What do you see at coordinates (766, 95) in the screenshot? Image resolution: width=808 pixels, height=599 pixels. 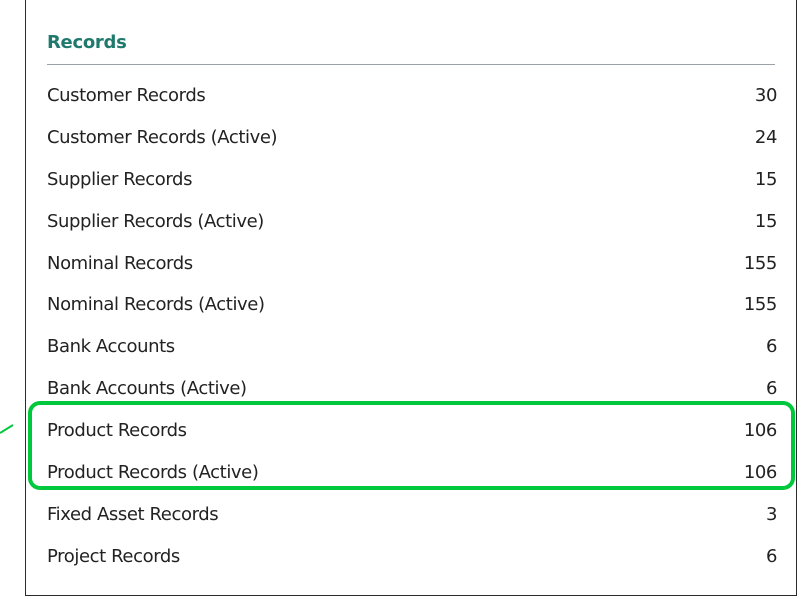 I see `list-item-count: 30` at bounding box center [766, 95].